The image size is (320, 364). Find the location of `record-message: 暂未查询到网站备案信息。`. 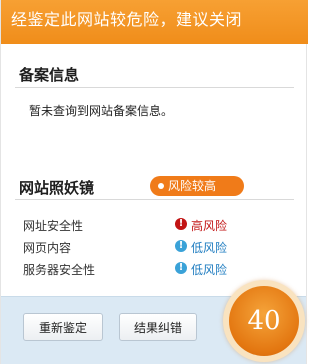

record-message: 暂未查询到网站备案信息。 is located at coordinates (101, 111).